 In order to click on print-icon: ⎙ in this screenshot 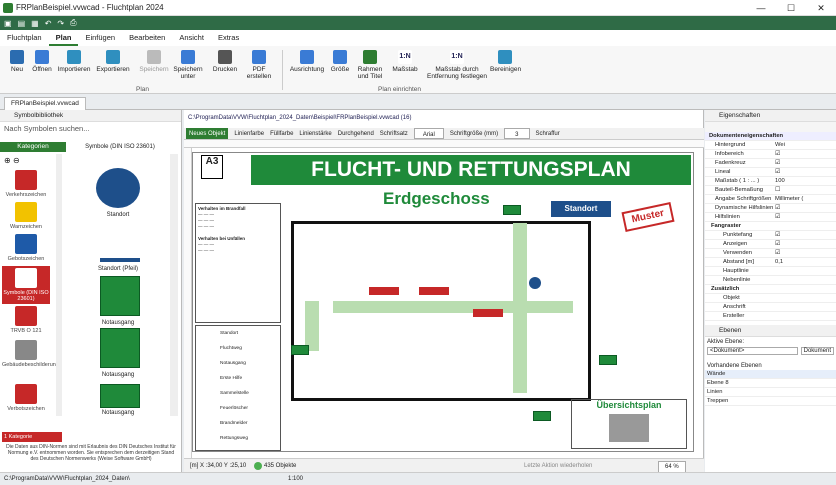, I will do `click(73, 23)`.